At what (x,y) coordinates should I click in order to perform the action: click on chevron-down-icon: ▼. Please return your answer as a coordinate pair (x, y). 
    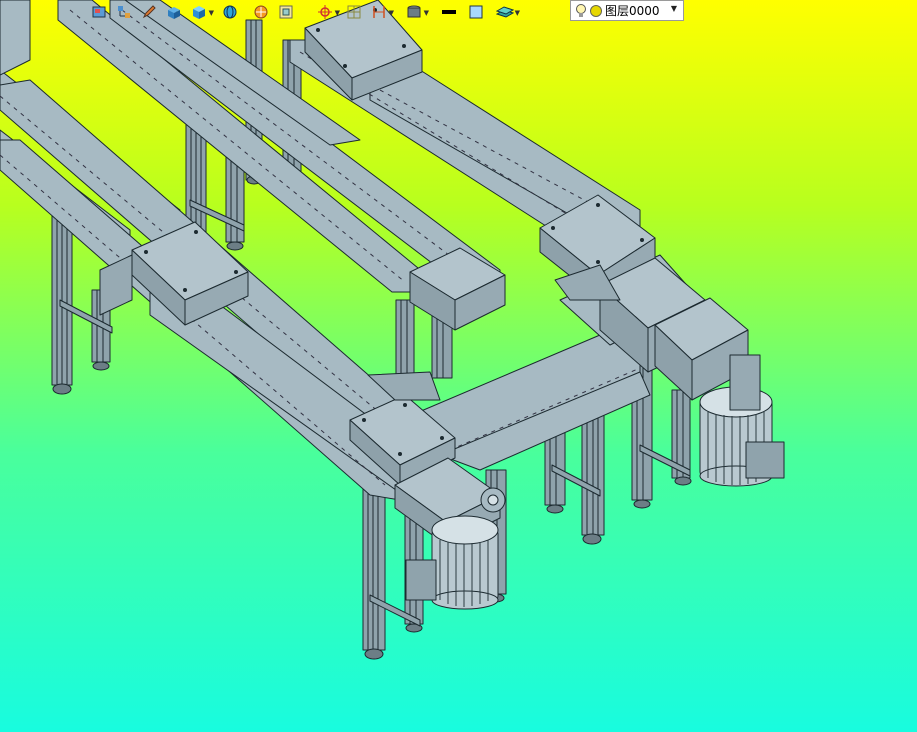
    Looking at the image, I should click on (674, 8).